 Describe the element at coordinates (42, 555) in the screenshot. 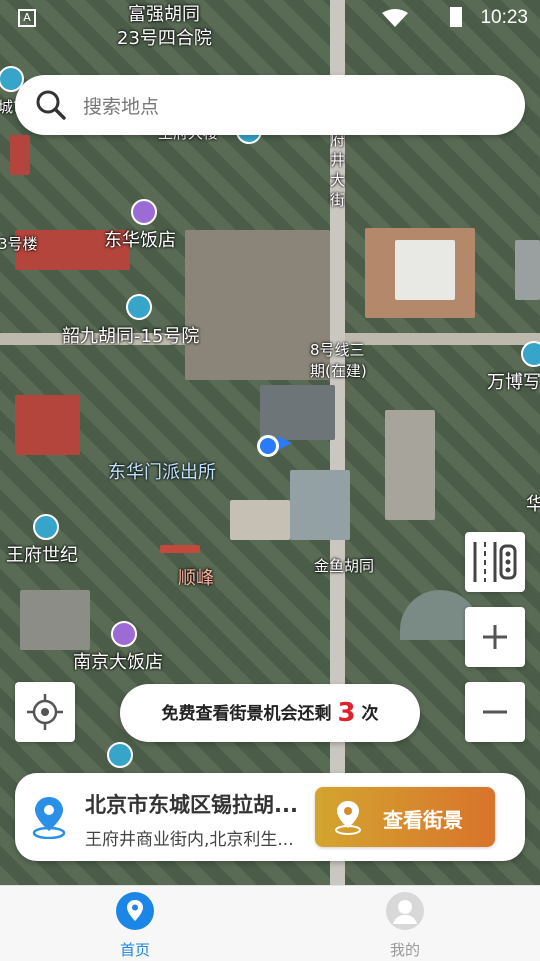

I see `map-label: 王府世纪` at that location.